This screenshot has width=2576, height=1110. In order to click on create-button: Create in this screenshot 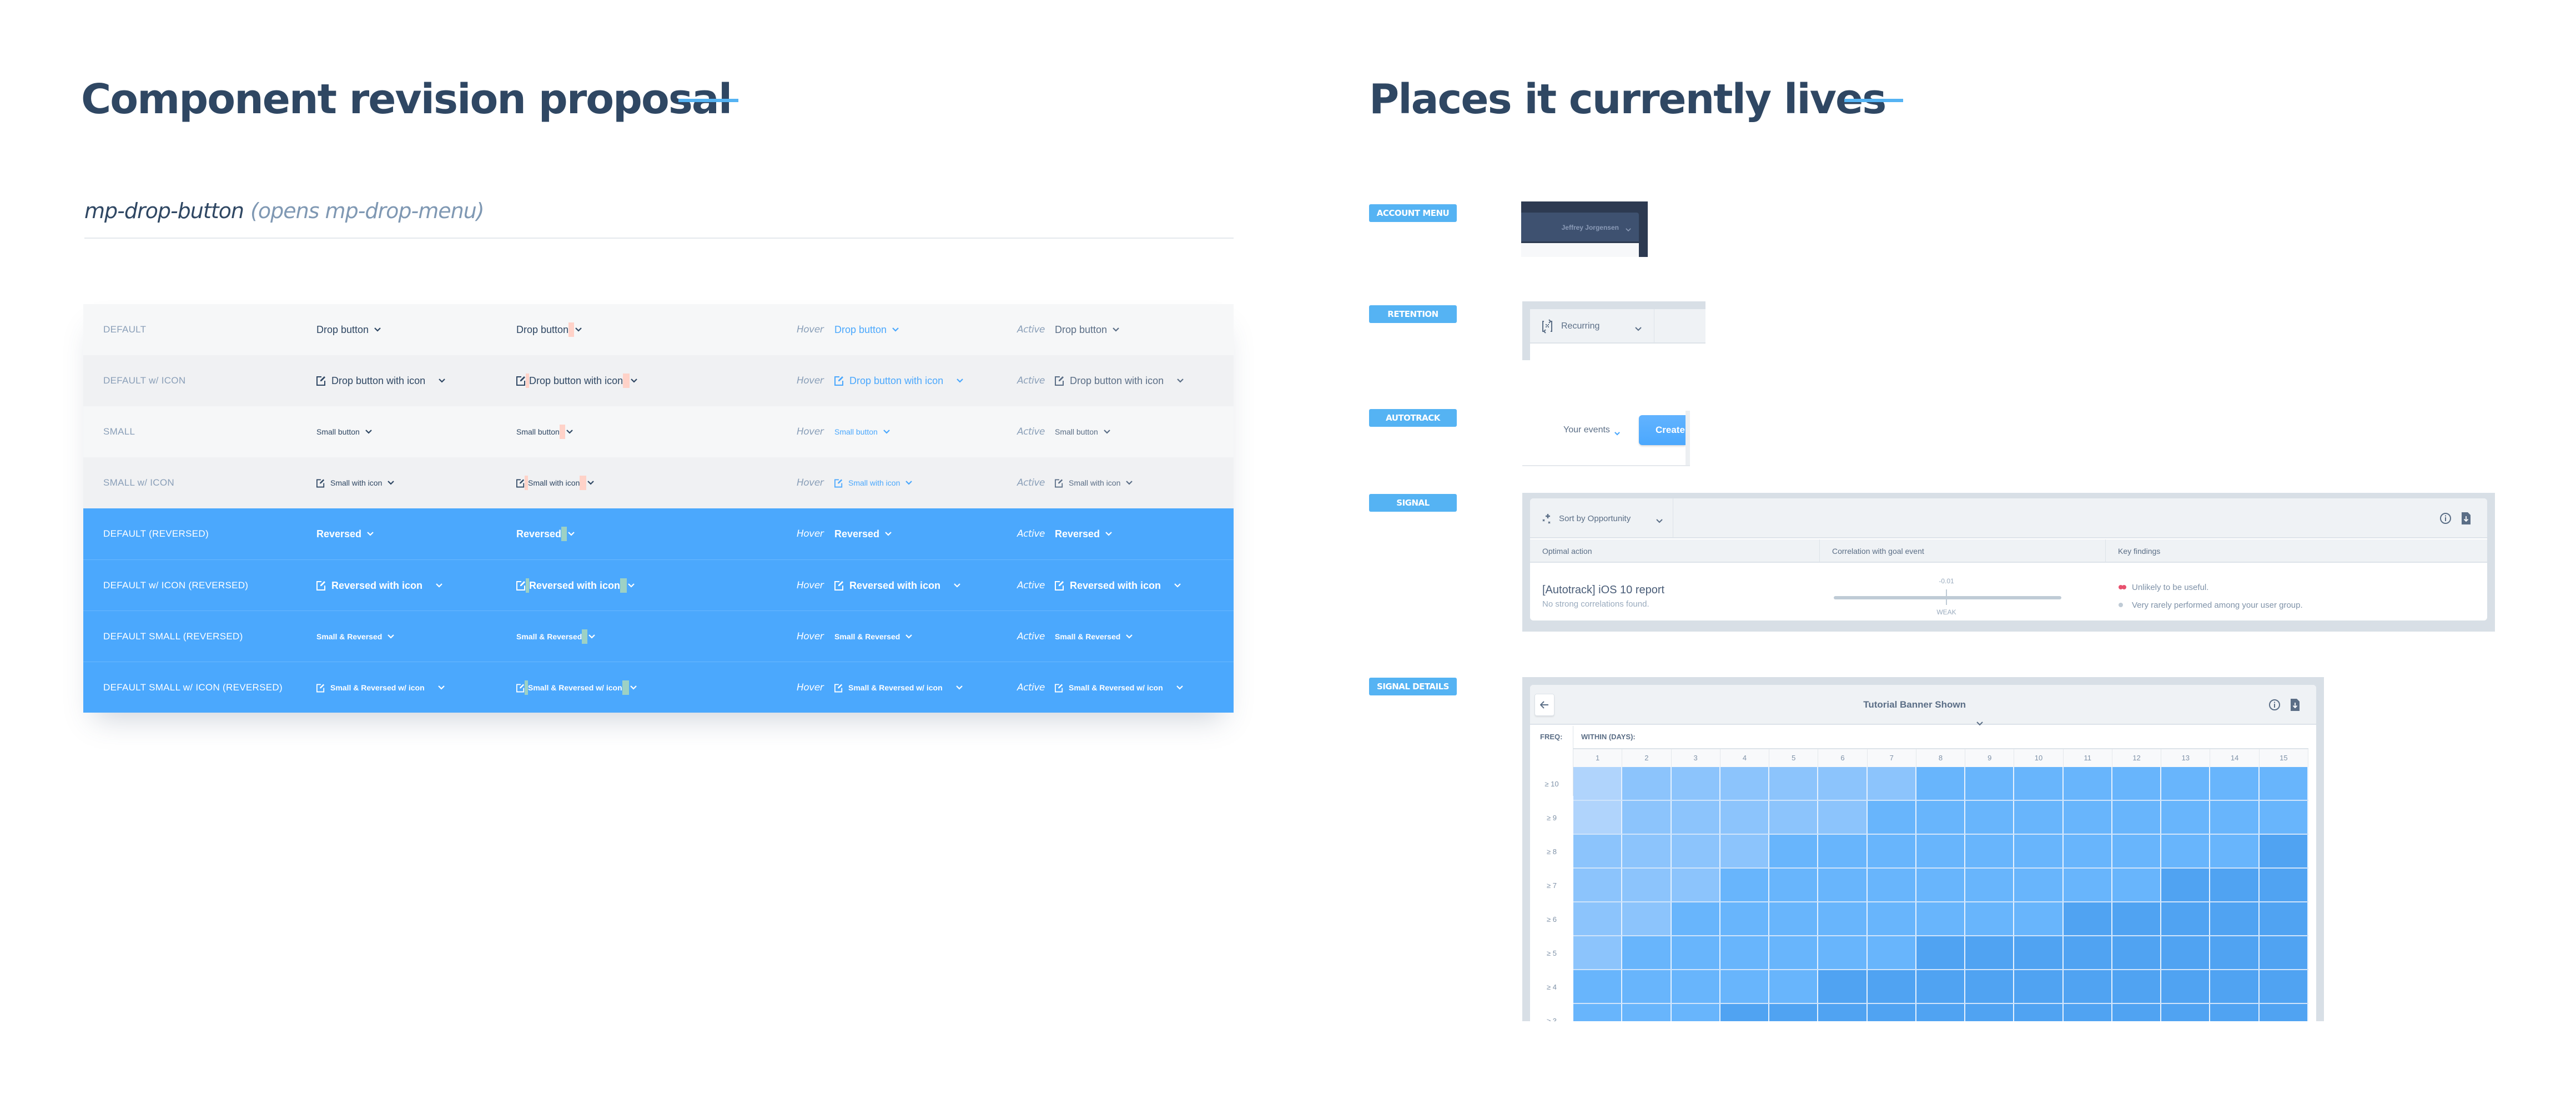, I will do `click(1662, 430)`.